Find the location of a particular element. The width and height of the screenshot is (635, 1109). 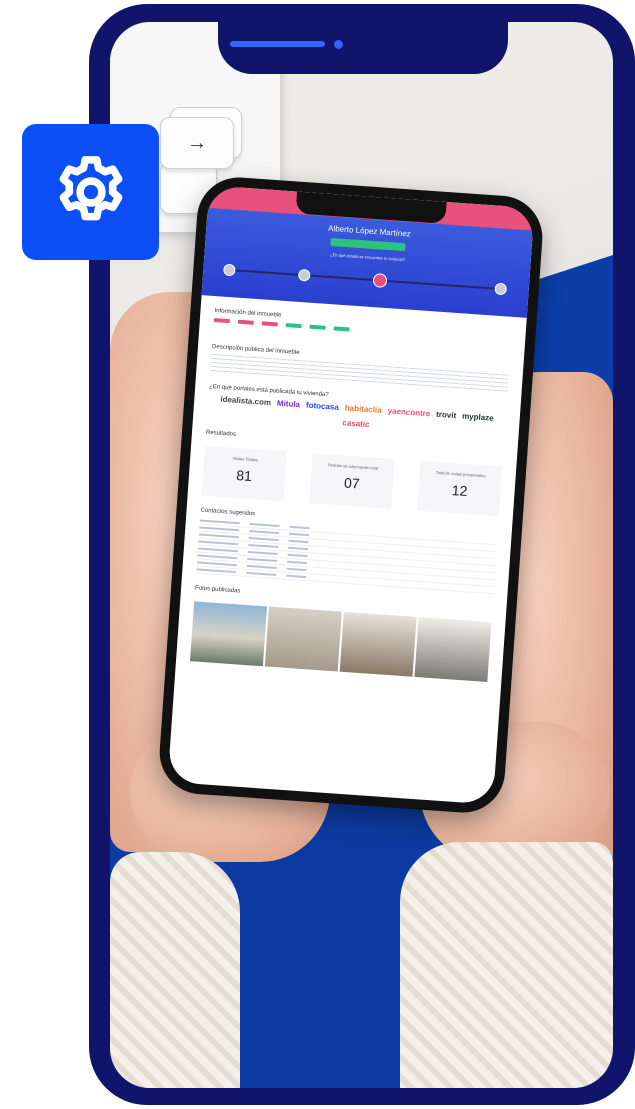

portal-logo: fotocasa is located at coordinates (322, 406).